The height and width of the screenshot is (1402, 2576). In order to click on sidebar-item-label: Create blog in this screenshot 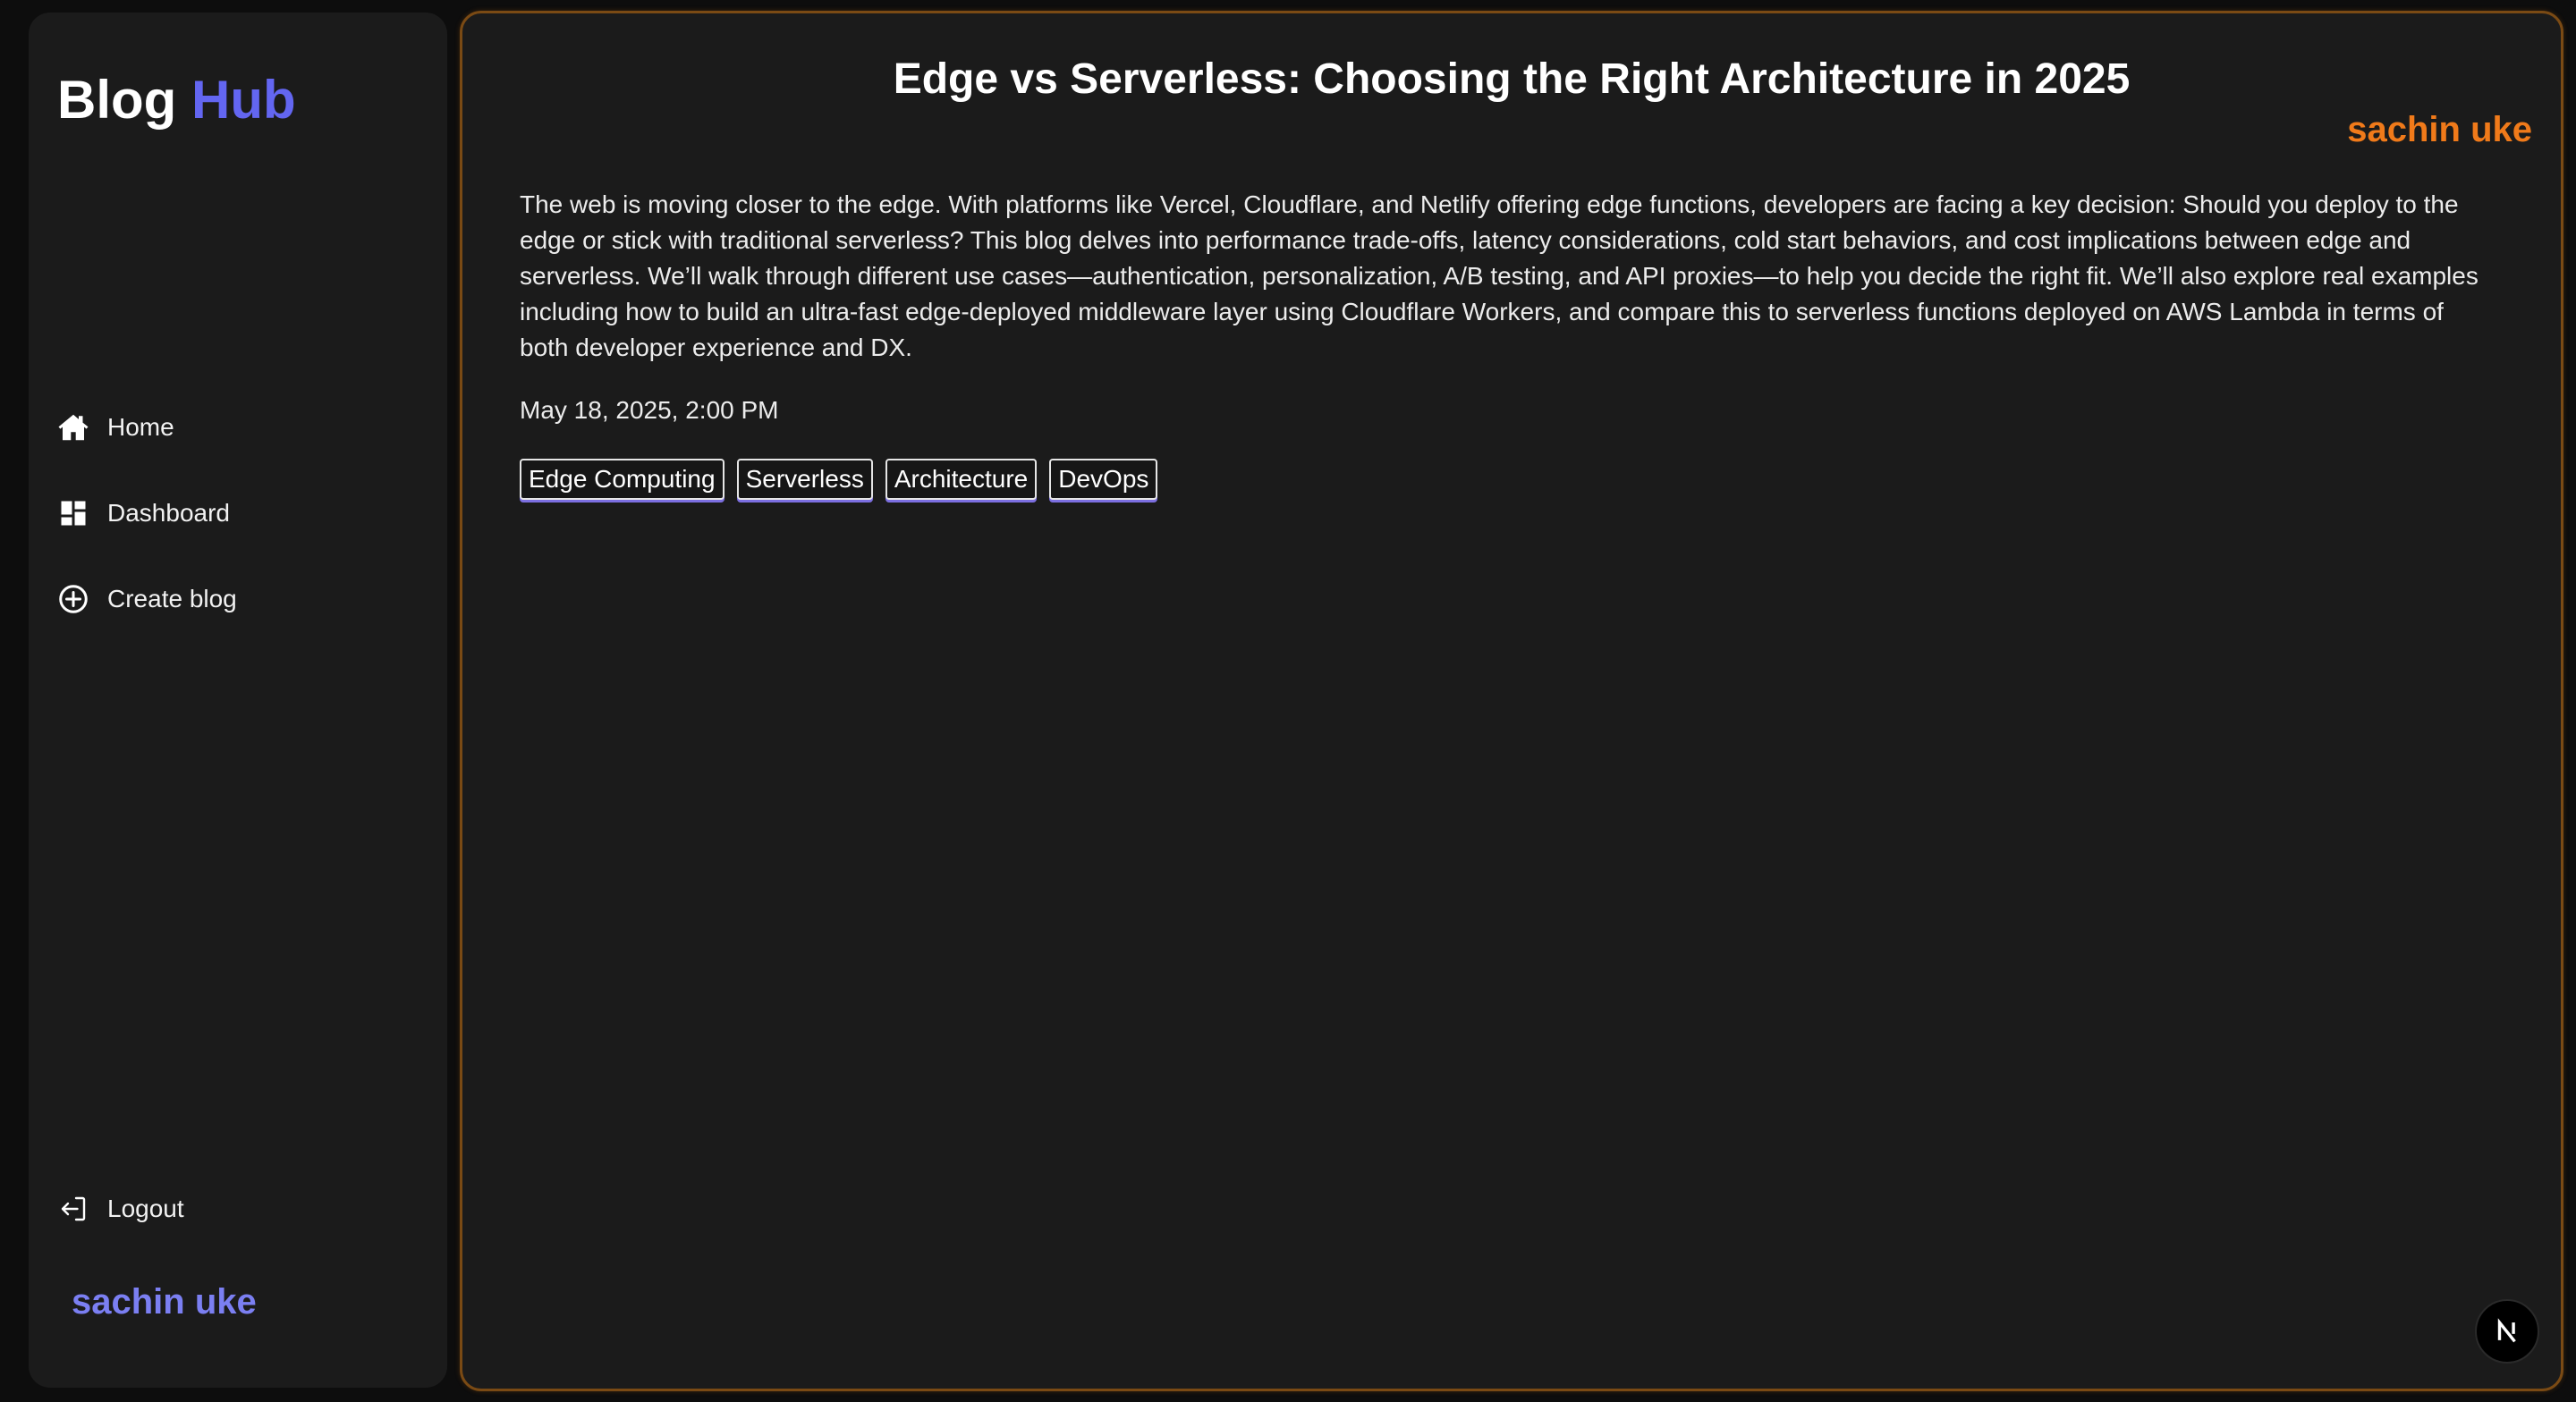, I will do `click(172, 598)`.